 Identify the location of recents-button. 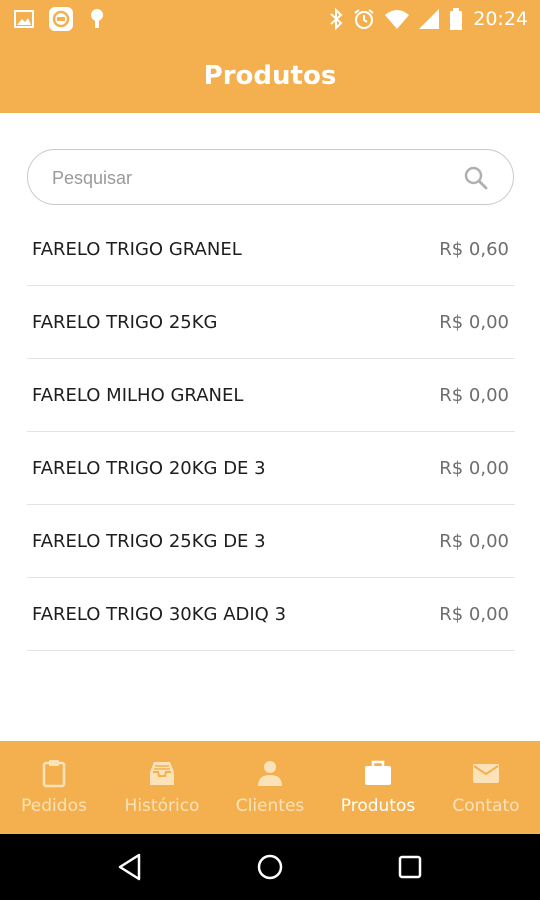
(410, 867).